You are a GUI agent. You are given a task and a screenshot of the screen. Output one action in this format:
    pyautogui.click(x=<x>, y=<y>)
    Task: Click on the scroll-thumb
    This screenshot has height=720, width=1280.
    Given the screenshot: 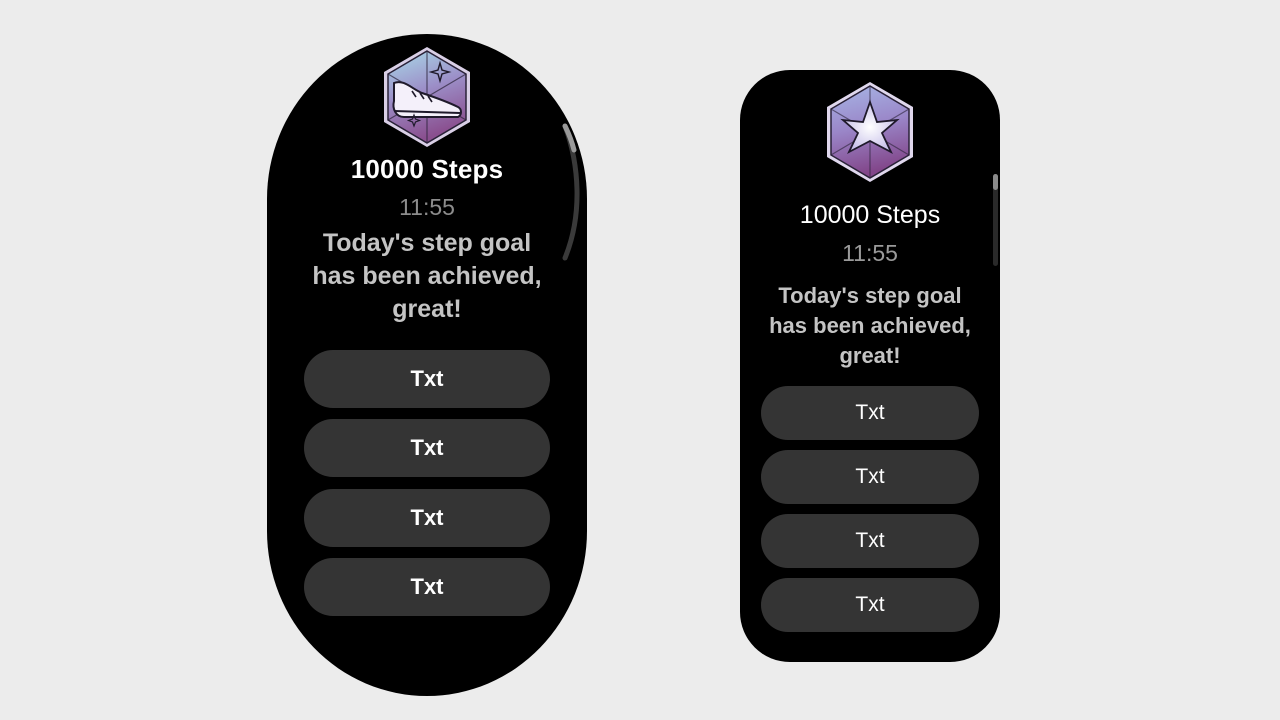 What is the action you would take?
    pyautogui.click(x=995, y=182)
    